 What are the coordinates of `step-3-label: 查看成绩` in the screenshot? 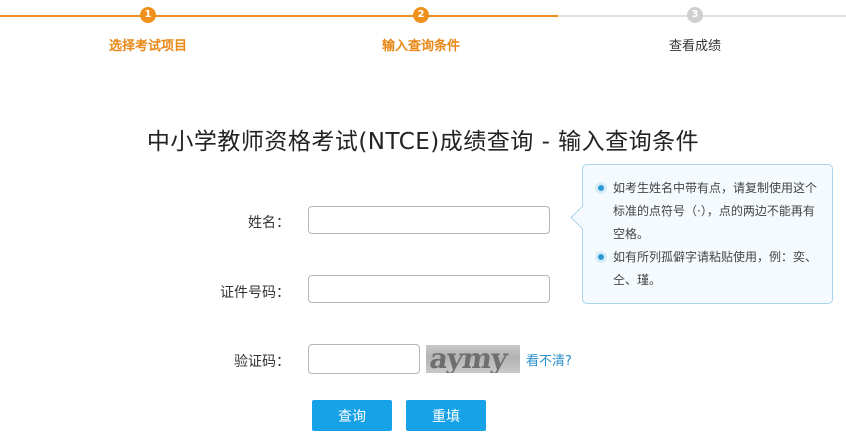 It's located at (695, 46).